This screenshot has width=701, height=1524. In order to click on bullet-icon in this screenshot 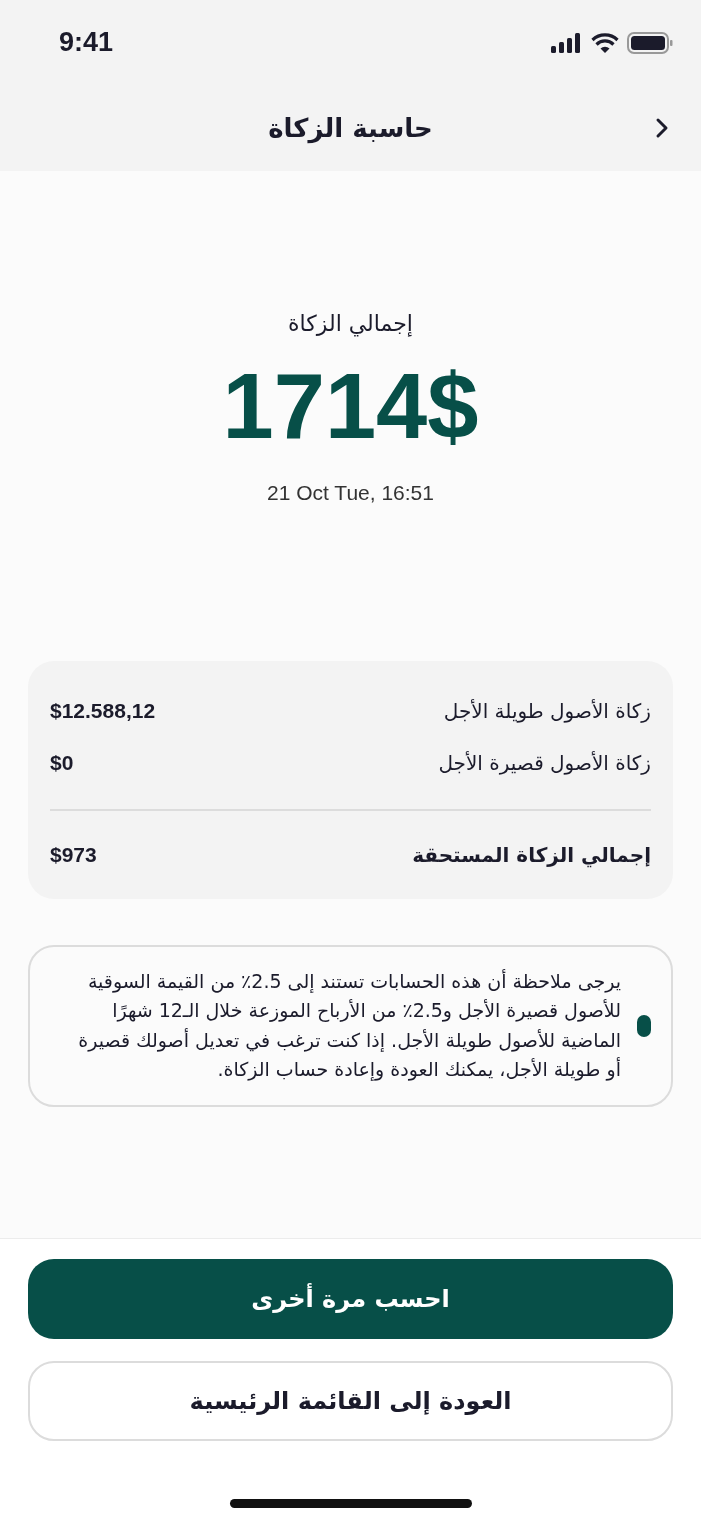, I will do `click(644, 1025)`.